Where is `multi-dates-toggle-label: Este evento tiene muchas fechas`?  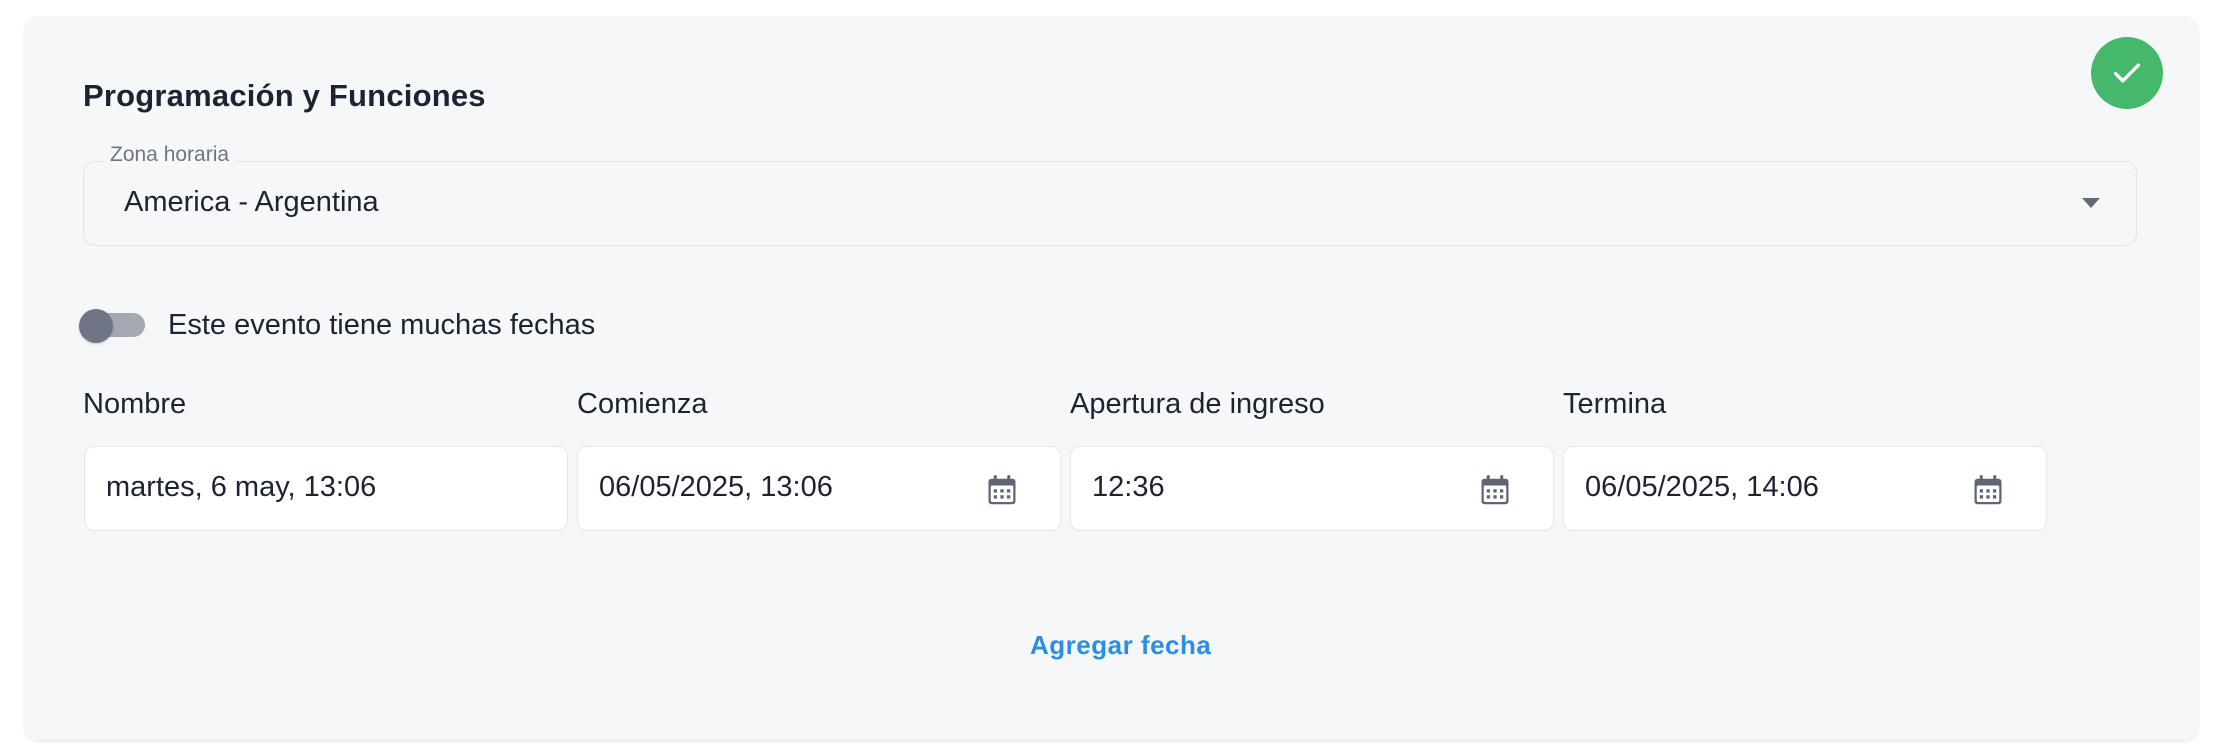 multi-dates-toggle-label: Este evento tiene muchas fechas is located at coordinates (382, 325).